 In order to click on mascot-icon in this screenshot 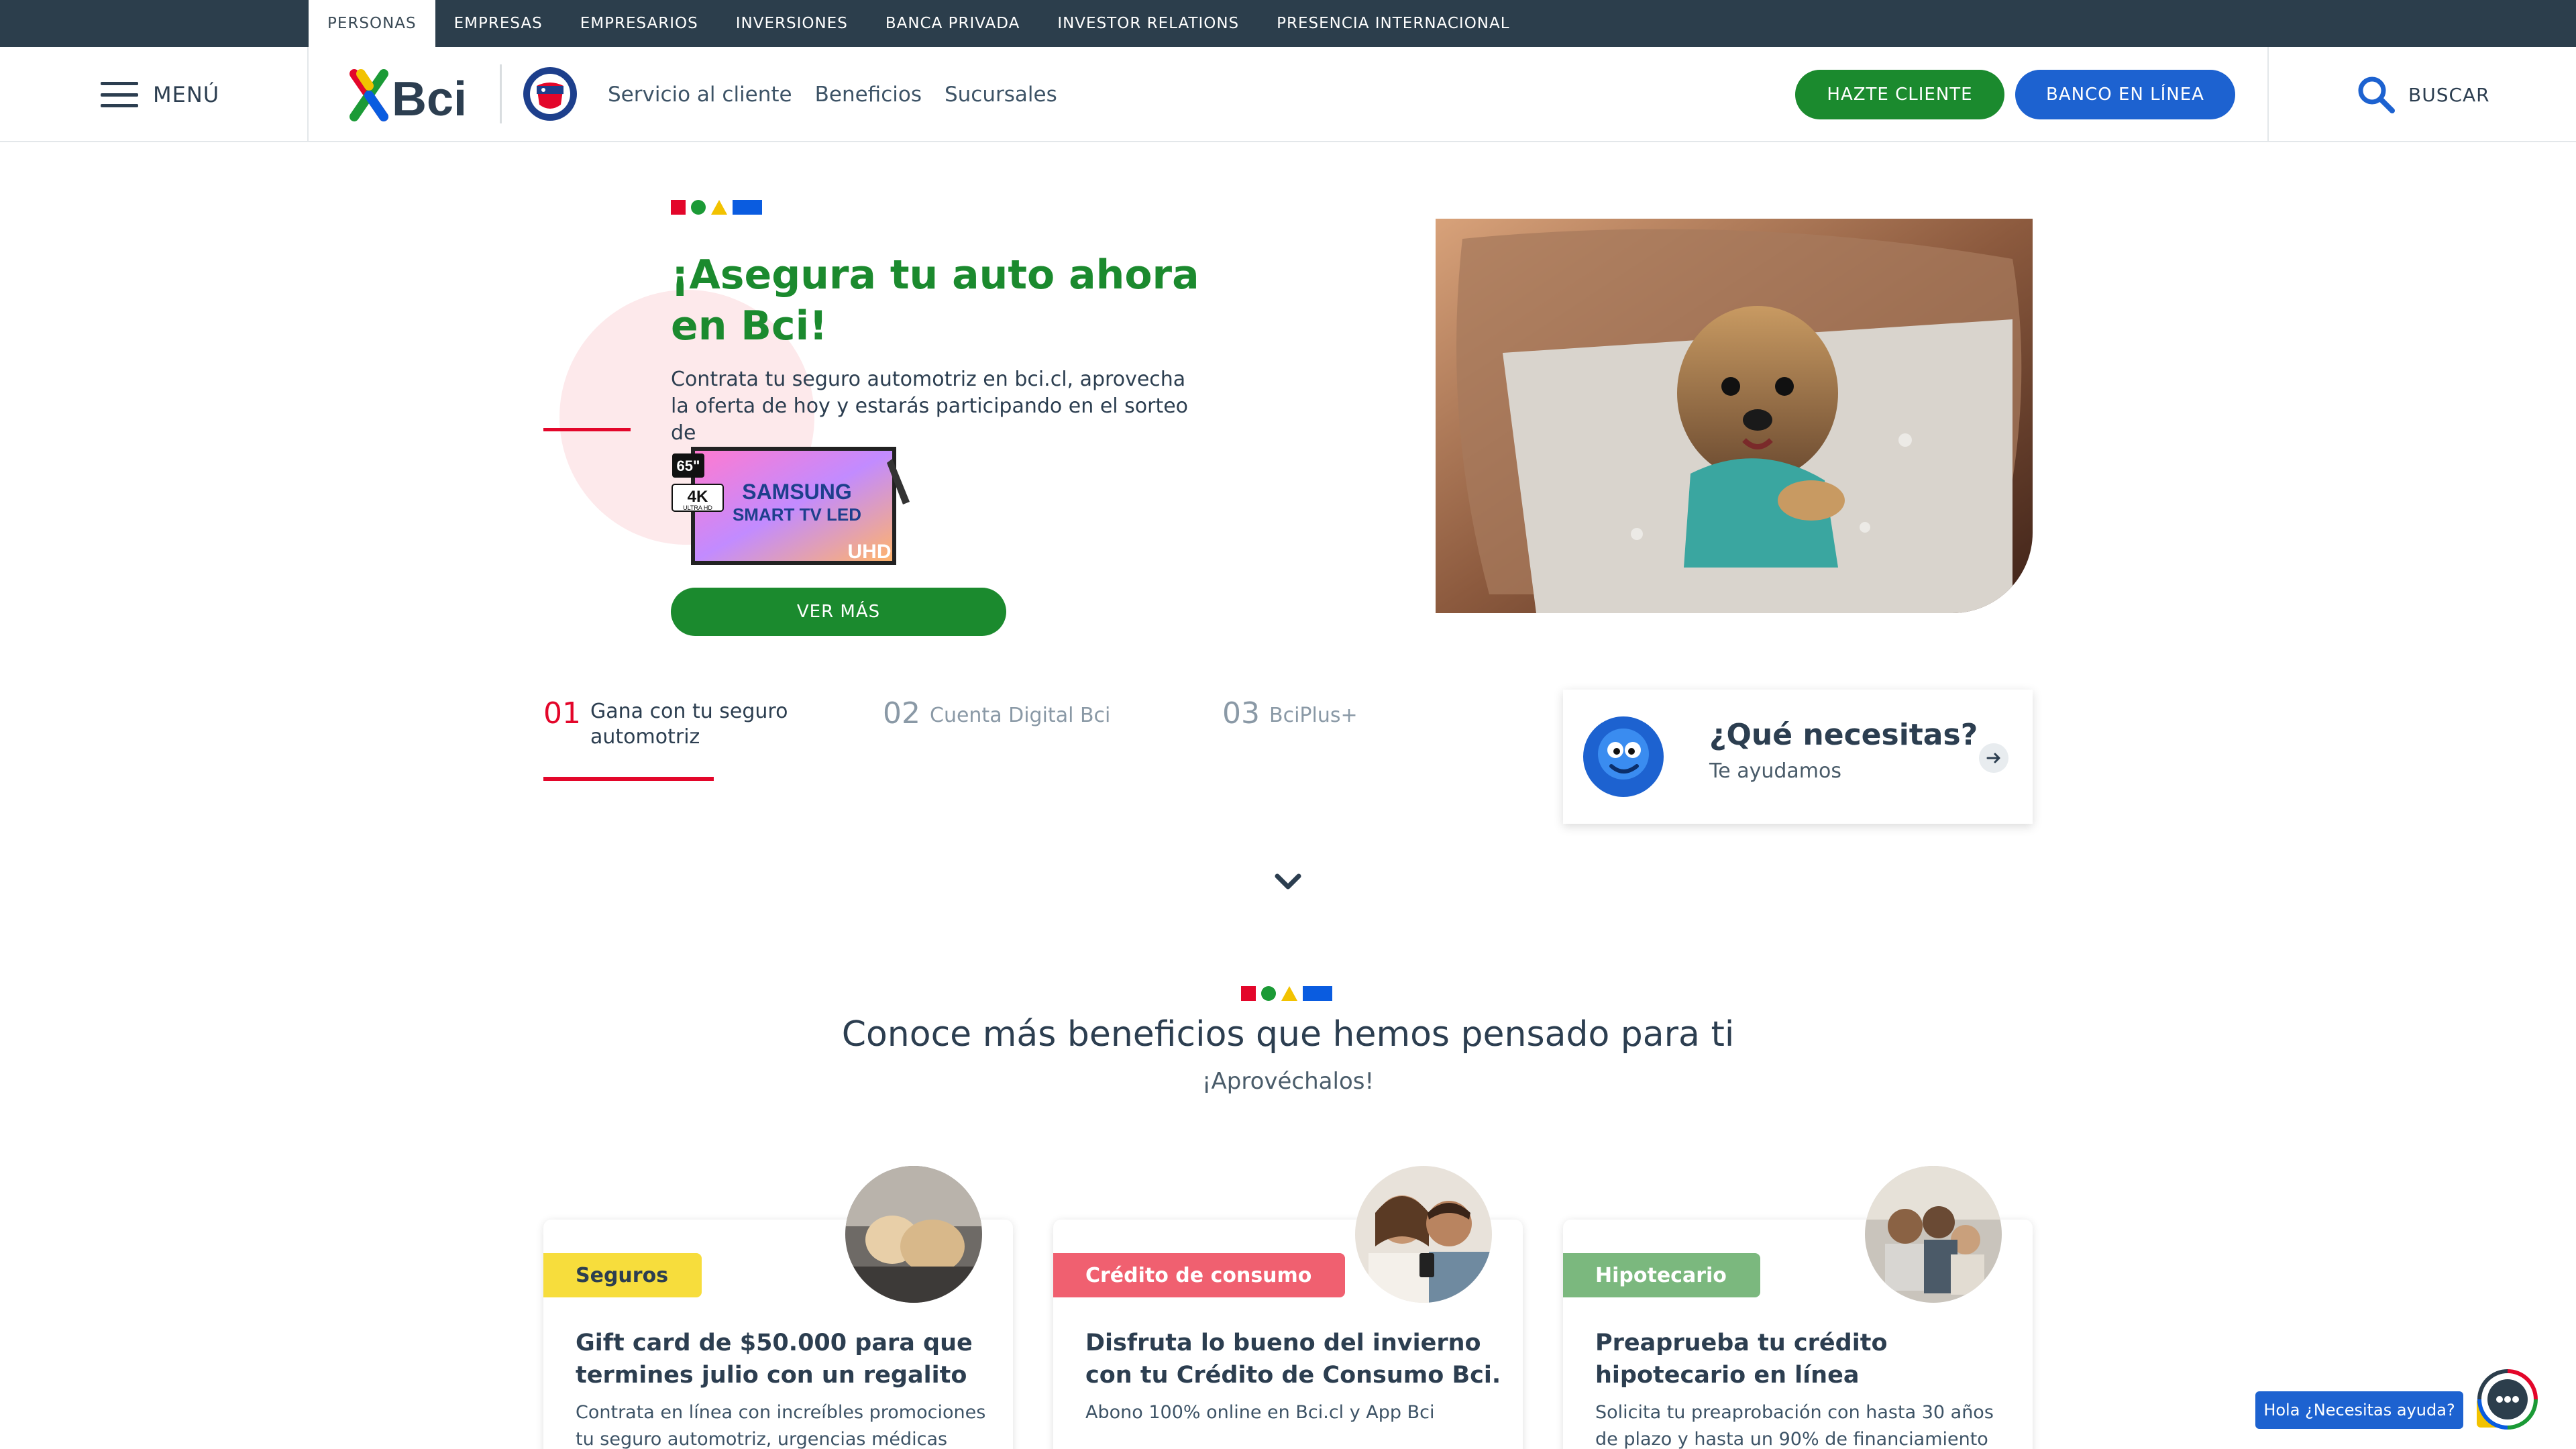, I will do `click(1623, 756)`.